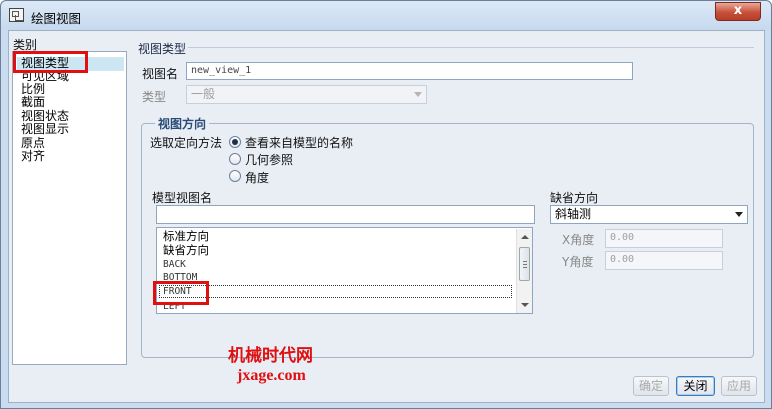 The height and width of the screenshot is (409, 772). Describe the element at coordinates (299, 142) in the screenshot. I see `radio-model-name-label: 查看来自模型的名称` at that location.